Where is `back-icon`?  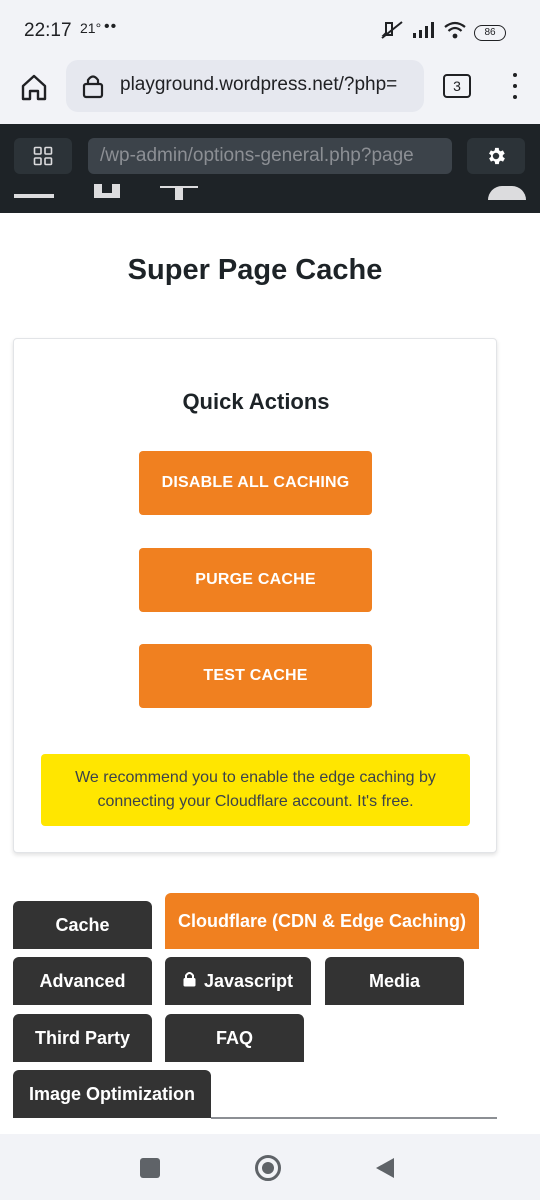 back-icon is located at coordinates (385, 1168).